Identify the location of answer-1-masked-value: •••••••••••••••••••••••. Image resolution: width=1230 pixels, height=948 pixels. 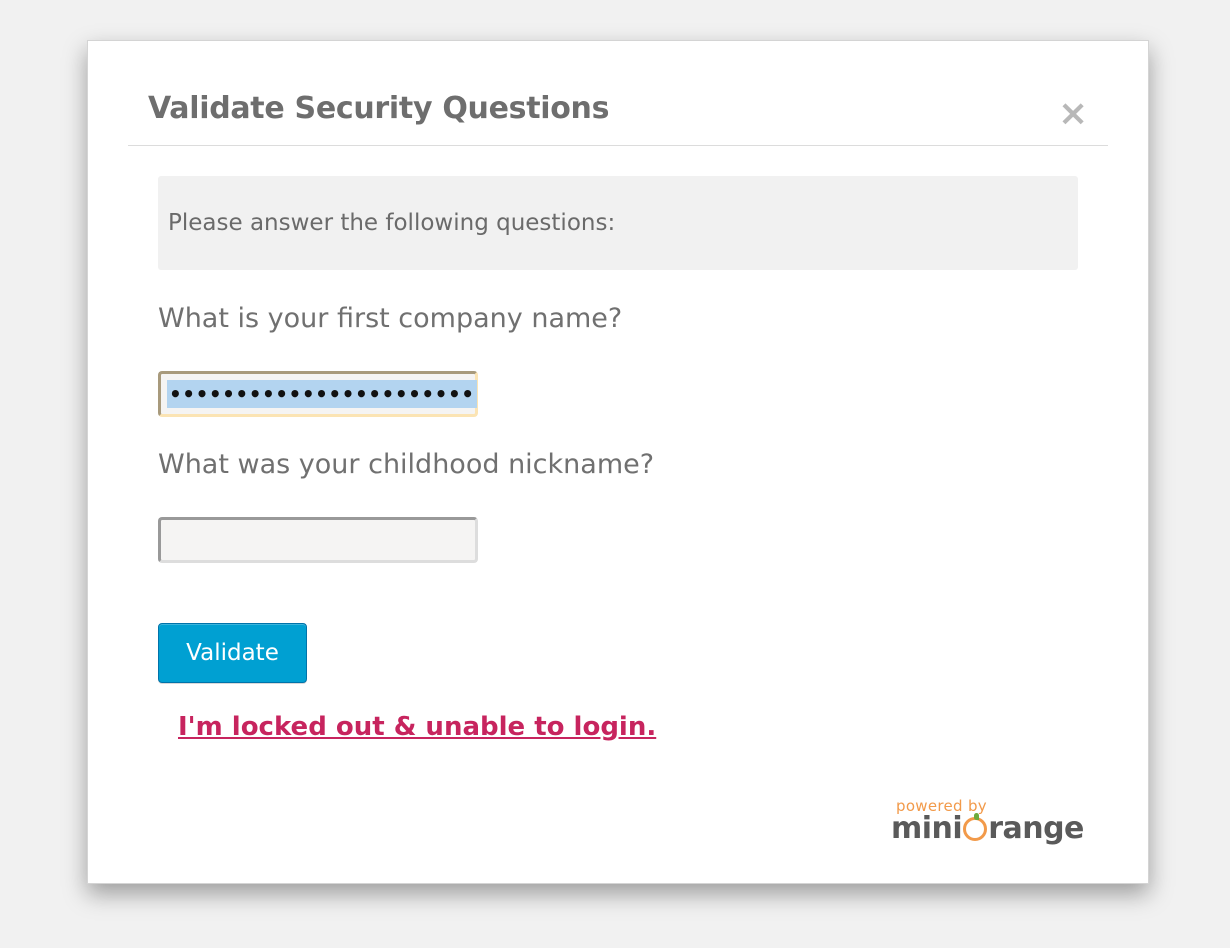
(322, 394).